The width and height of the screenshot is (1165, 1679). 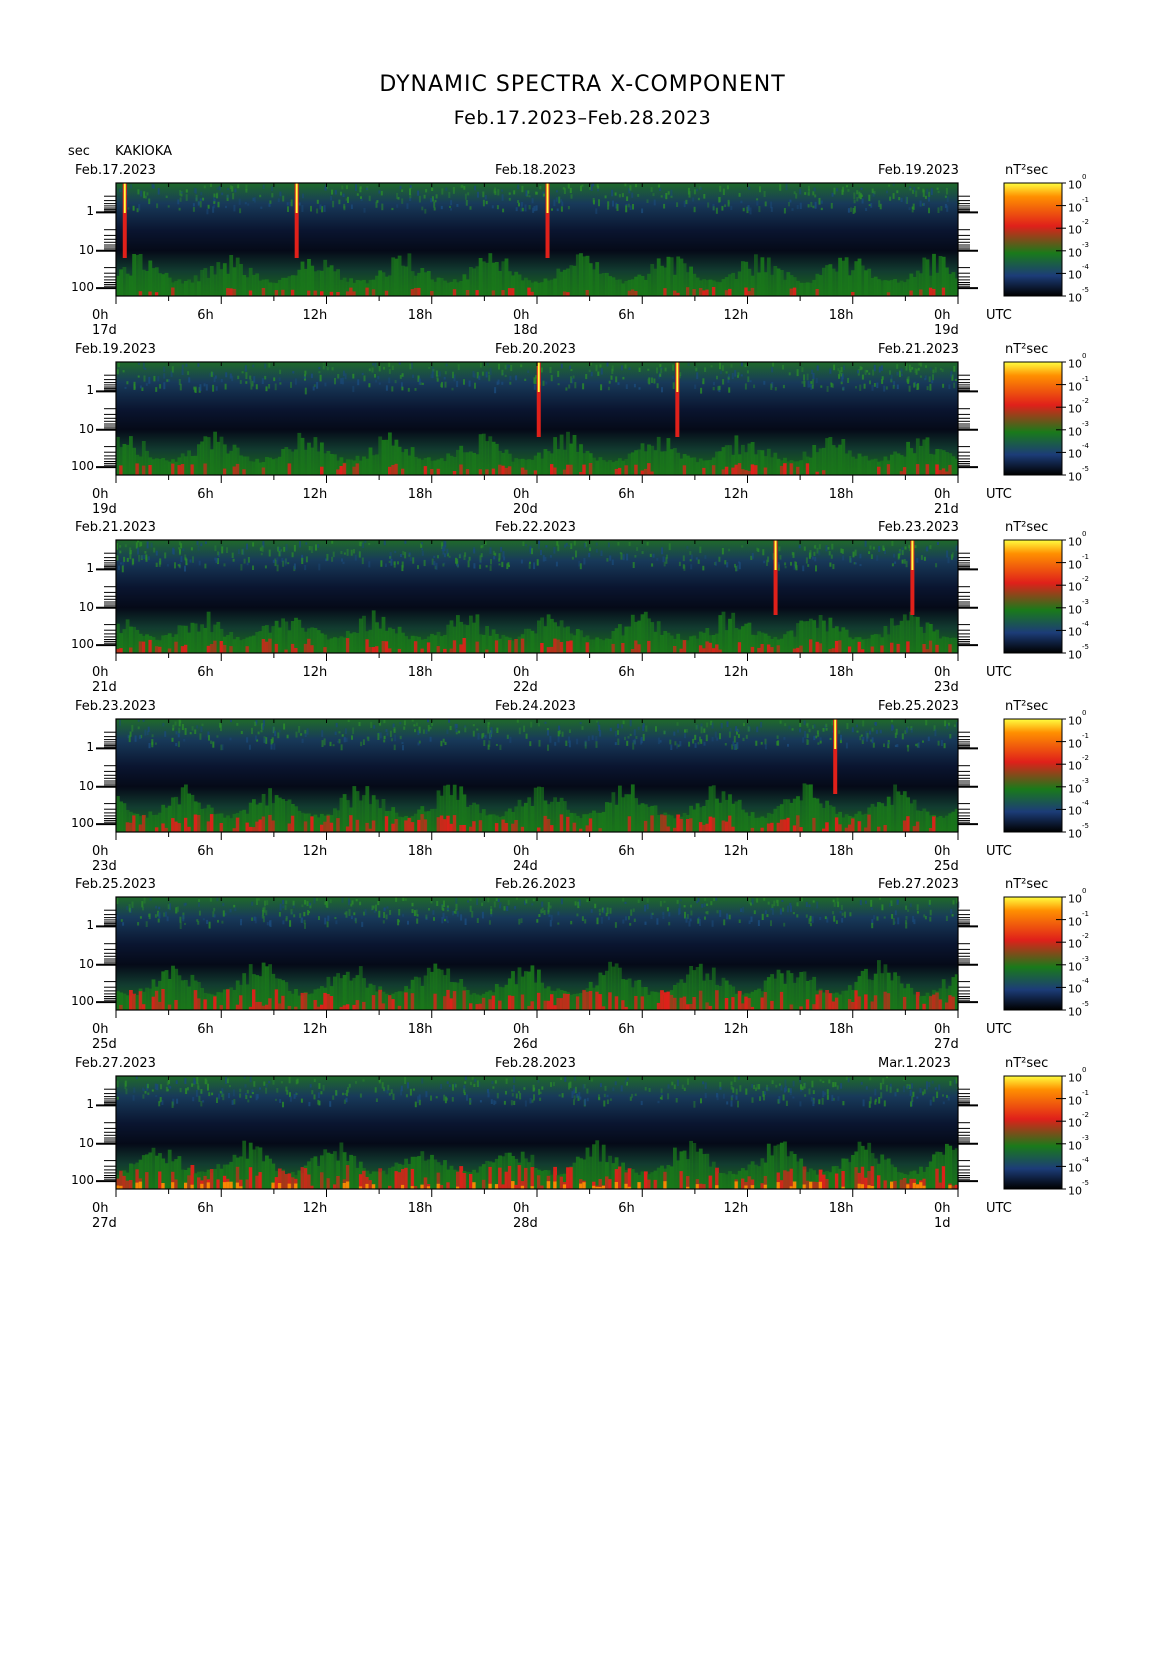 I want to click on x-day-label: 17d, so click(x=104, y=330).